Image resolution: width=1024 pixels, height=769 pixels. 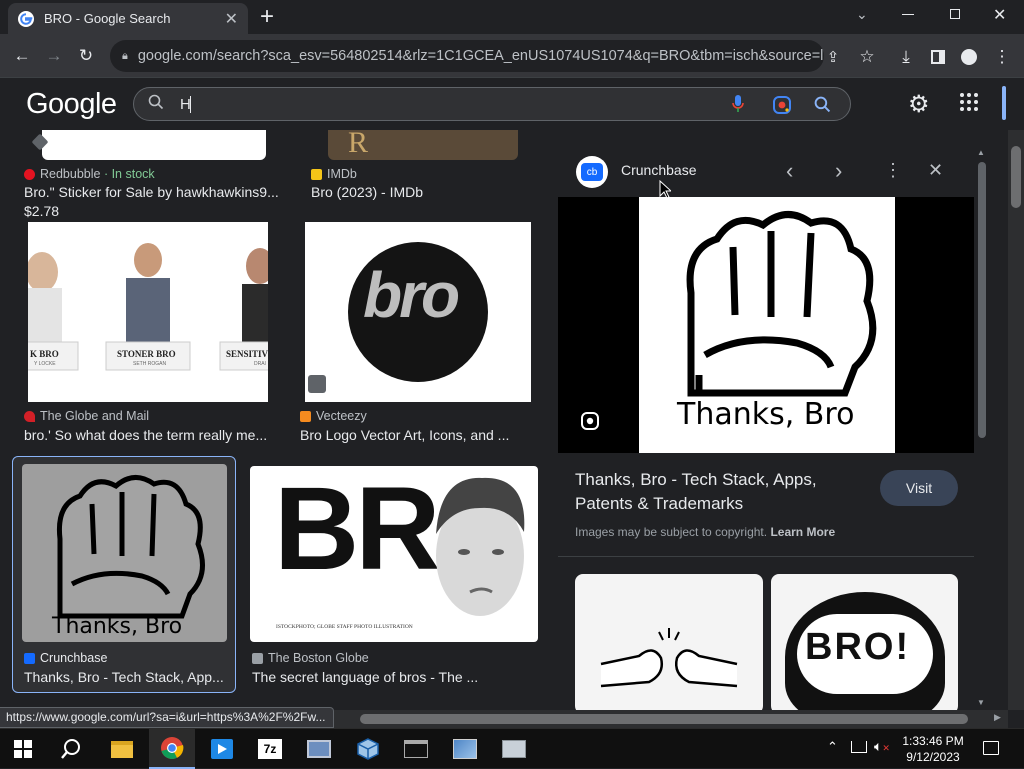 I want to click on result-image-vecteezy: bro, so click(x=418, y=312).